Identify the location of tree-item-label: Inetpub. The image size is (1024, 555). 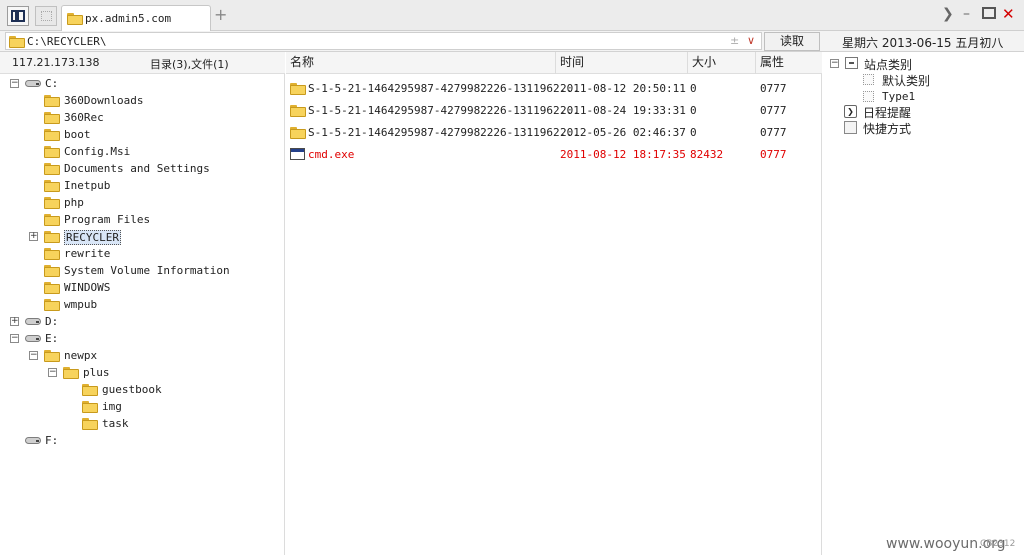
(87, 185).